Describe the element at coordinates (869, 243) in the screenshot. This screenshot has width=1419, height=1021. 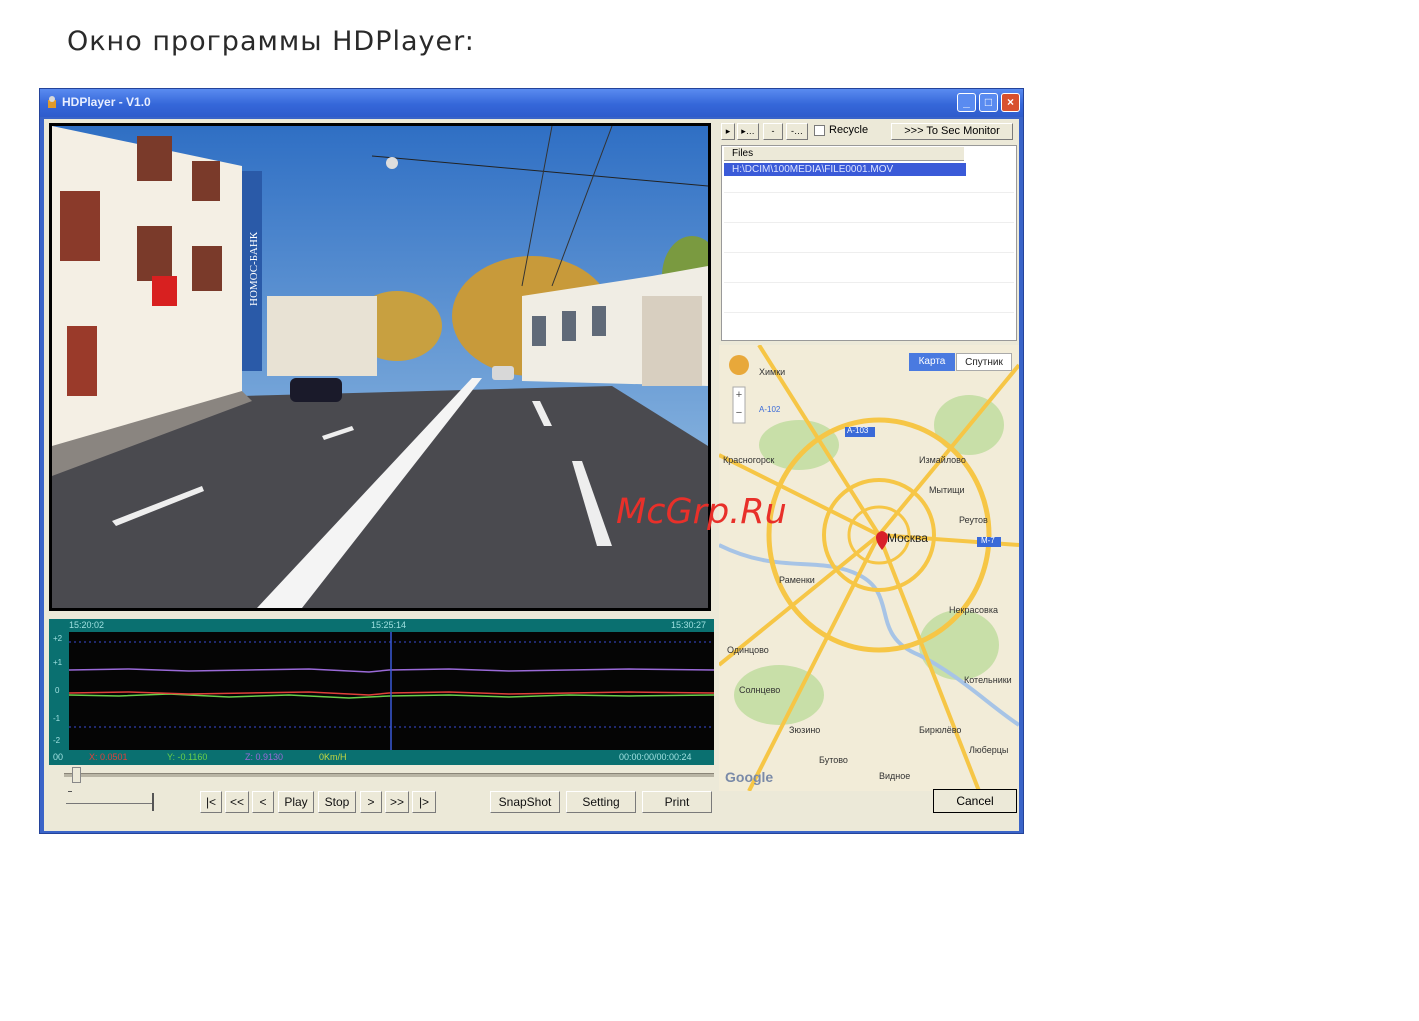
I see `file-list: Files H:\DCIM\100MEDIA\FILE0001.MOV` at that location.